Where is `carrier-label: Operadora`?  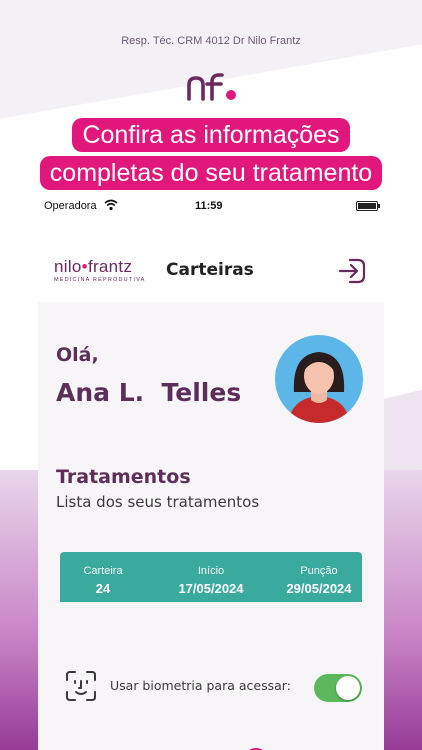
carrier-label: Operadora is located at coordinates (70, 206).